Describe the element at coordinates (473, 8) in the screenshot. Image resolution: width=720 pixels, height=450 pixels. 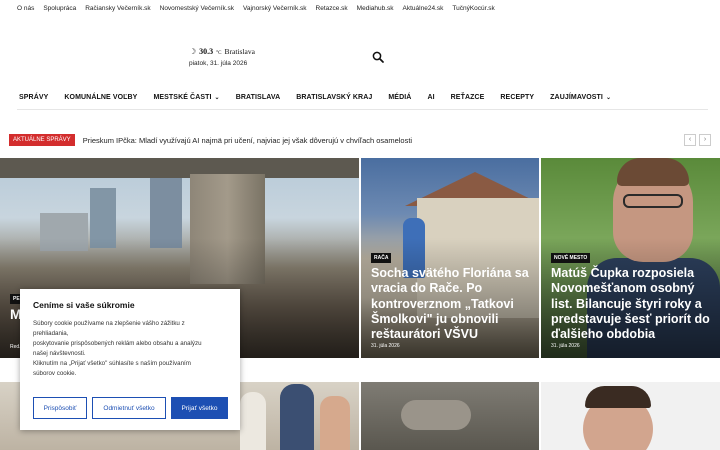
I see `top-link-tucnykocur: TučnýKocúr.sk` at that location.